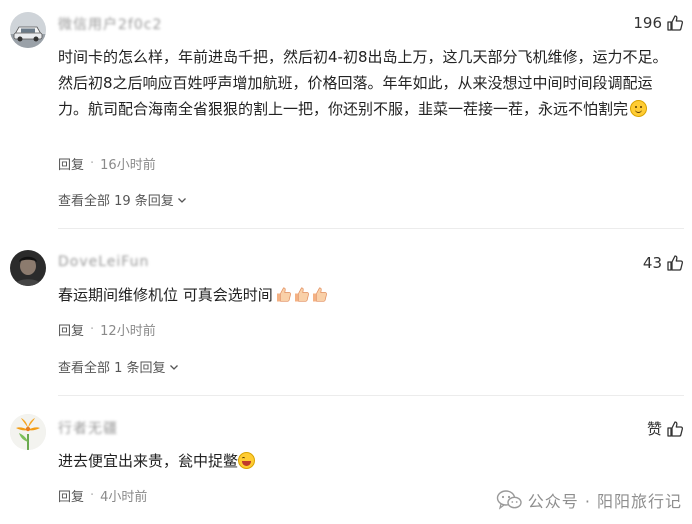  Describe the element at coordinates (370, 461) in the screenshot. I see `comment-text: 进去便宜出来贵，瓮中捉鳖` at that location.